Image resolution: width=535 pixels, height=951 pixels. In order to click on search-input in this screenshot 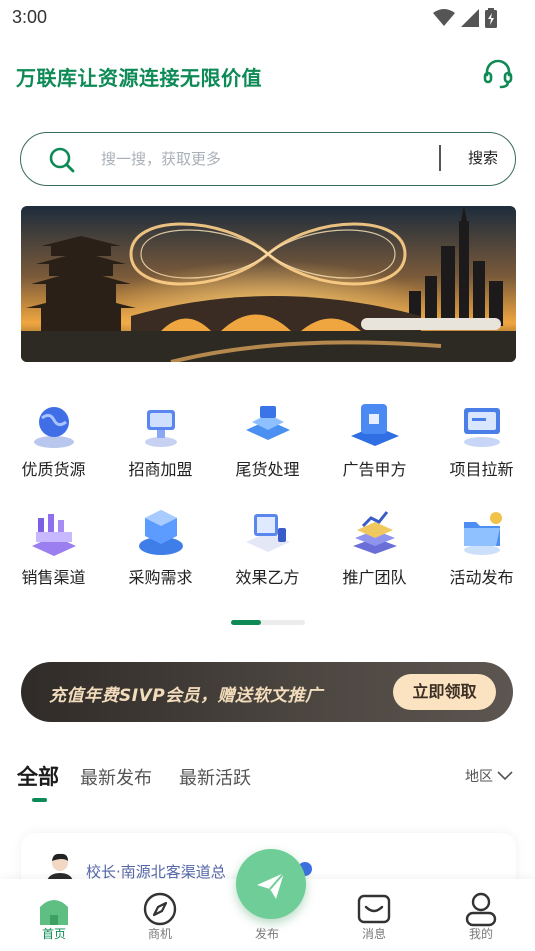, I will do `click(266, 159)`.